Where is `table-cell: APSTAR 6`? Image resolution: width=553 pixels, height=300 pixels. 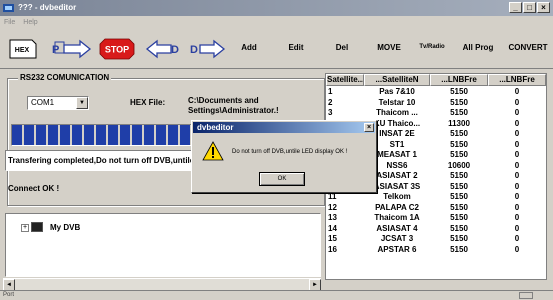
table-cell: APSTAR 6 is located at coordinates (397, 249).